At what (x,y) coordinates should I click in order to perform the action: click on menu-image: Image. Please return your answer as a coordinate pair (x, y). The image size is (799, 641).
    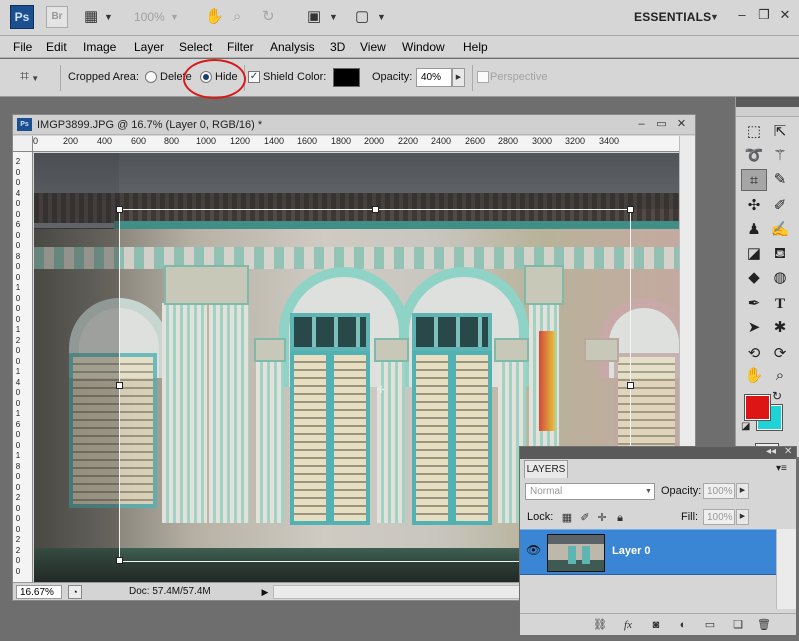
    Looking at the image, I should click on (99, 47).